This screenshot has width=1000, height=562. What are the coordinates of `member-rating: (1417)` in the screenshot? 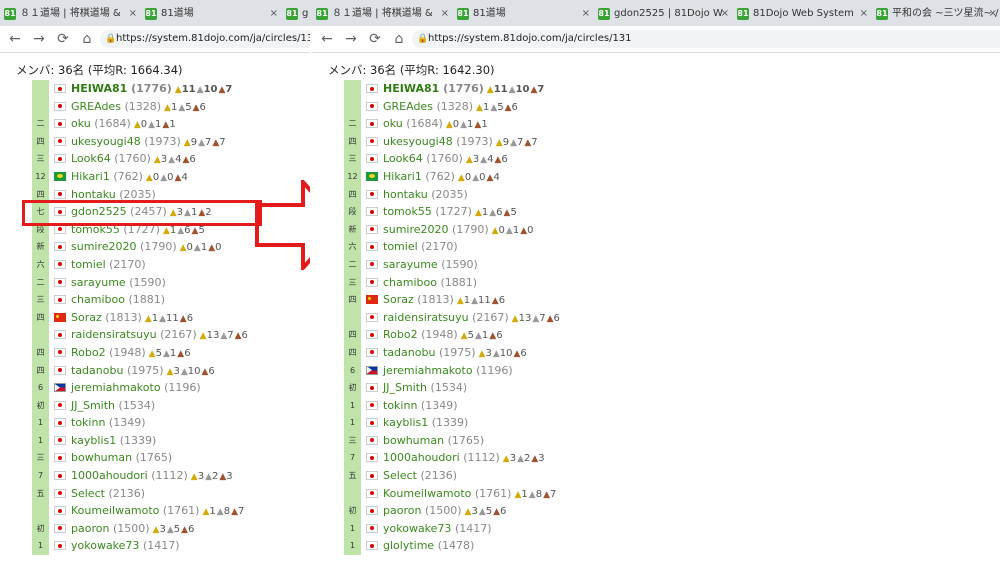 It's located at (473, 528).